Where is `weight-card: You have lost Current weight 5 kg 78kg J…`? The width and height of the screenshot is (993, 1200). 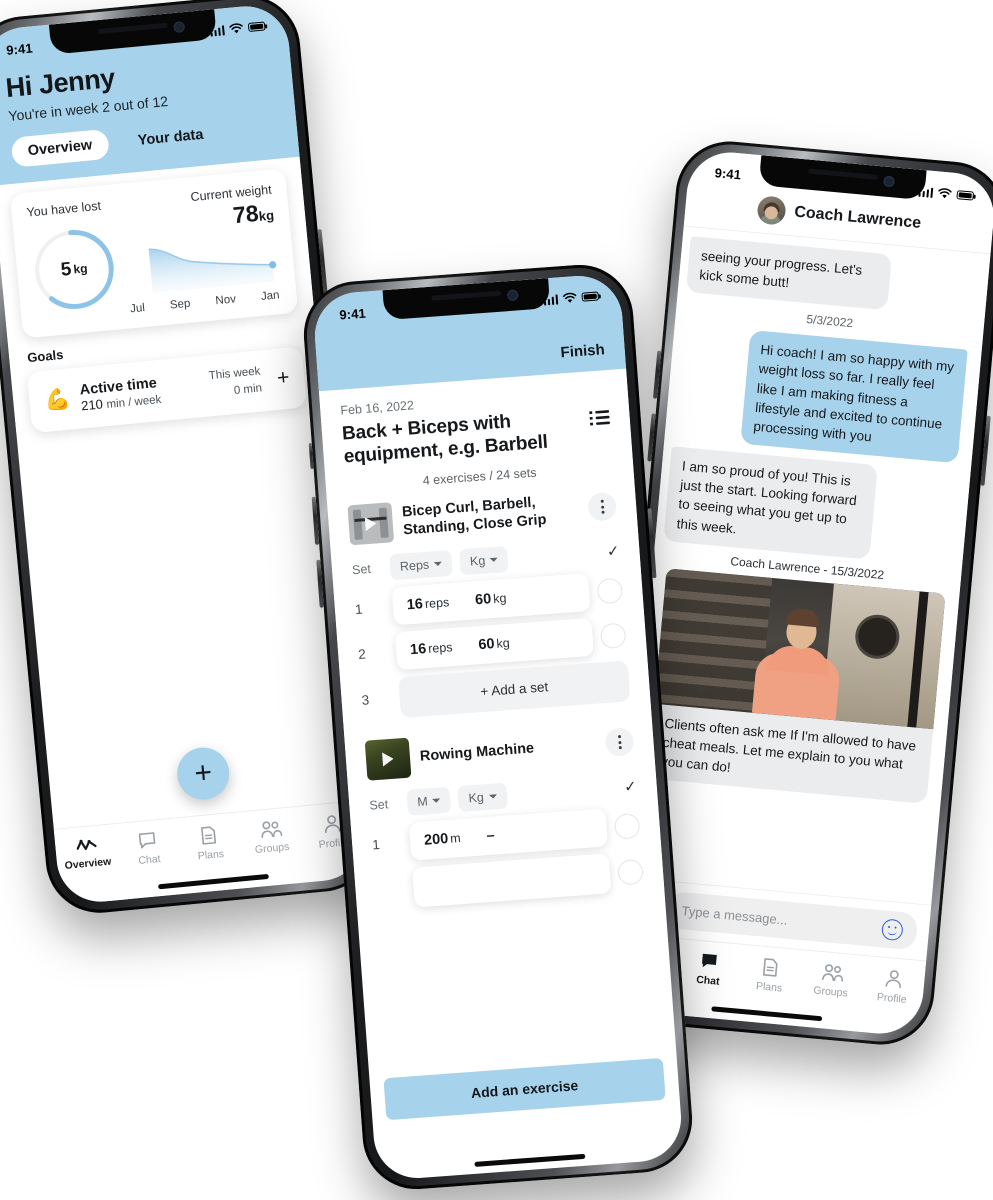
weight-card: You have lost Current weight 5 kg 78kg J… is located at coordinates (154, 253).